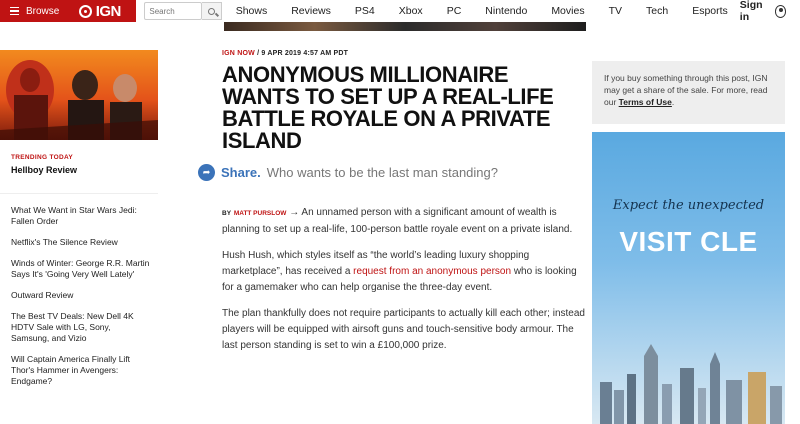 Image resolution: width=800 pixels, height=424 pixels. What do you see at coordinates (432, 271) in the screenshot?
I see `source-link: request from an anonymous person` at bounding box center [432, 271].